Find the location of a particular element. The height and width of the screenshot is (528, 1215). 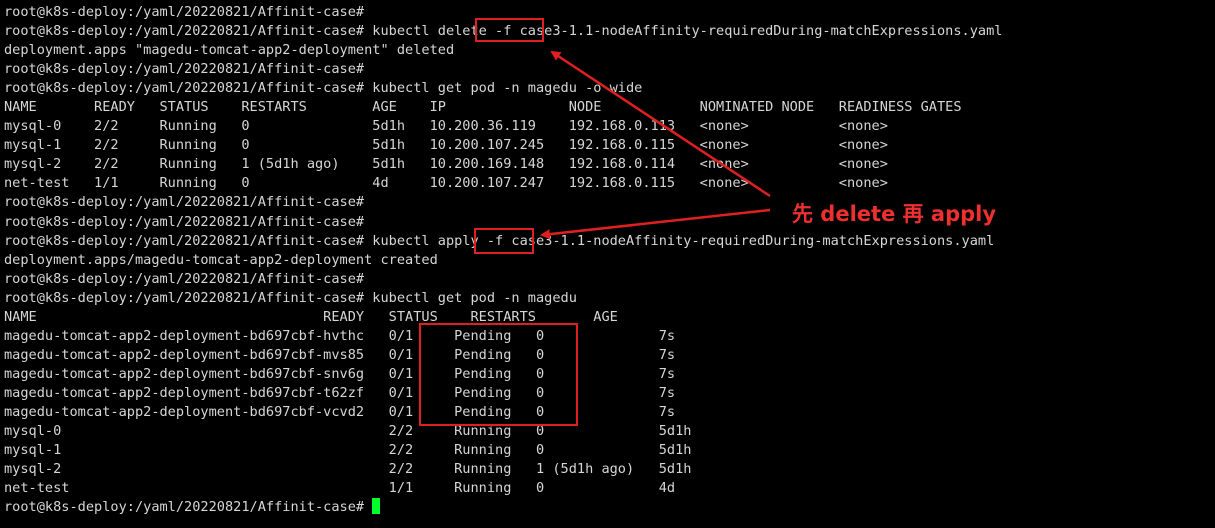

delete-highlight-box is located at coordinates (509, 30).